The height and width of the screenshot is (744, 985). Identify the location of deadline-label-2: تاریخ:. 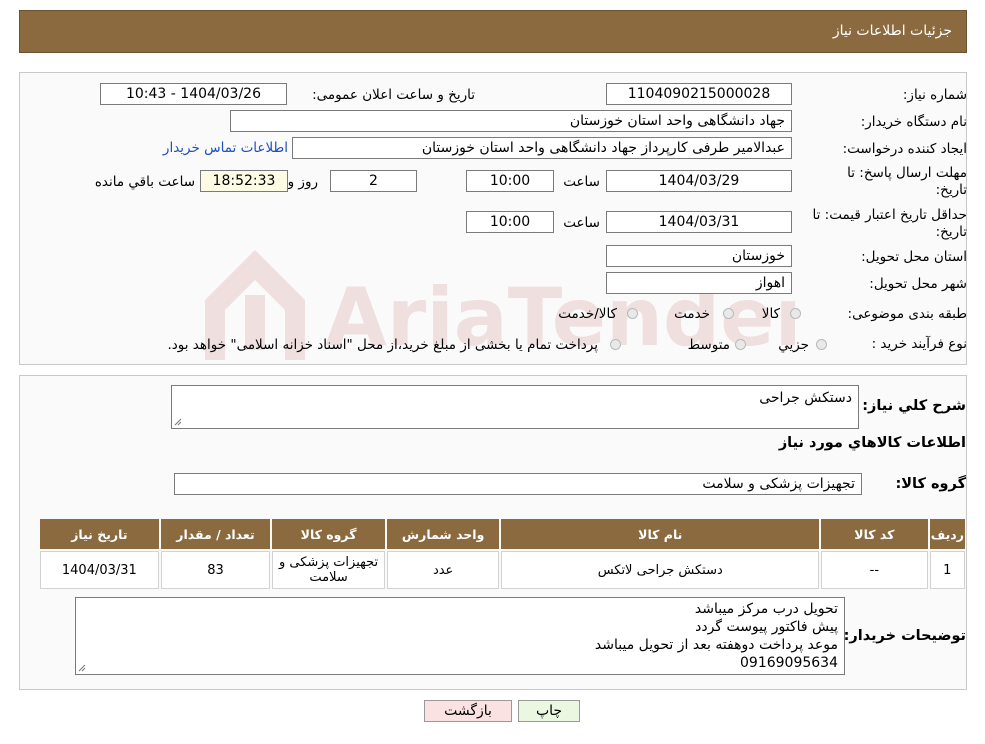
(951, 190).